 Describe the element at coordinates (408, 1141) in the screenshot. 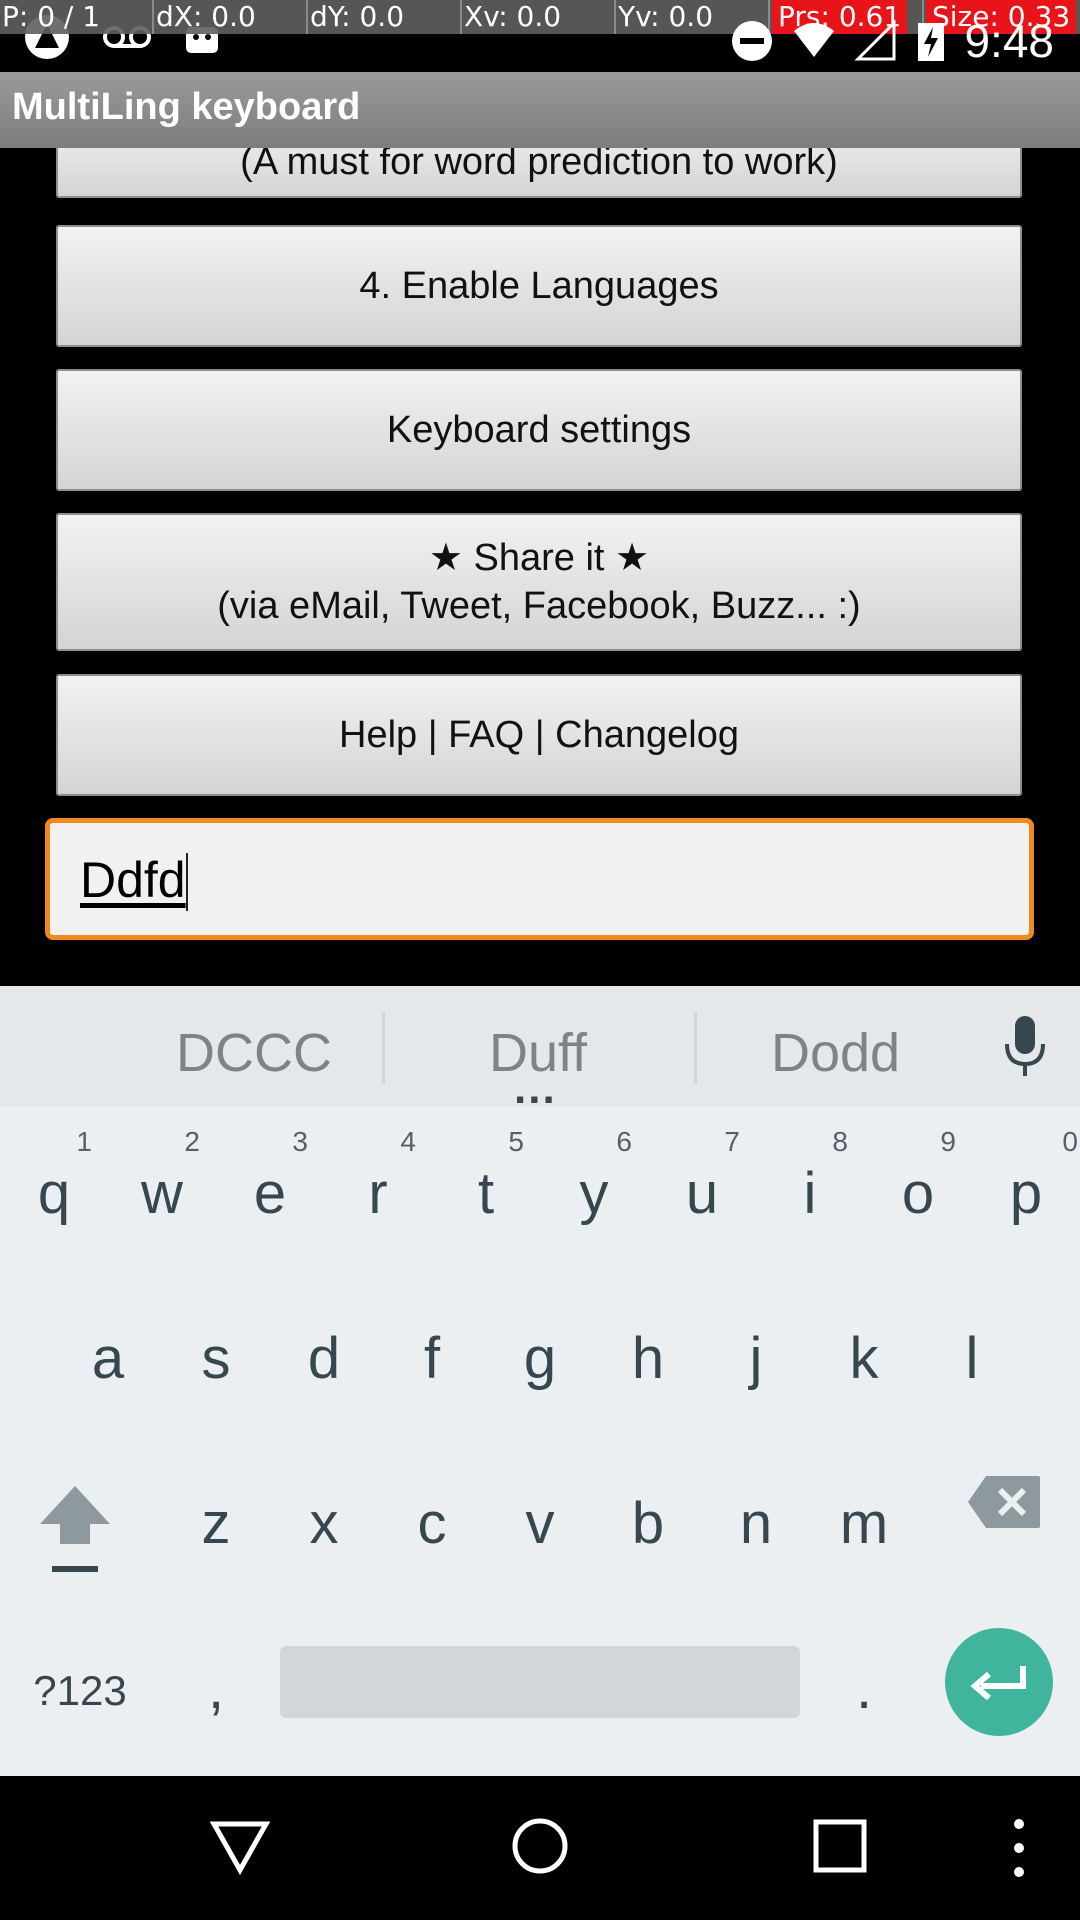

I see `key-hint: 4` at that location.